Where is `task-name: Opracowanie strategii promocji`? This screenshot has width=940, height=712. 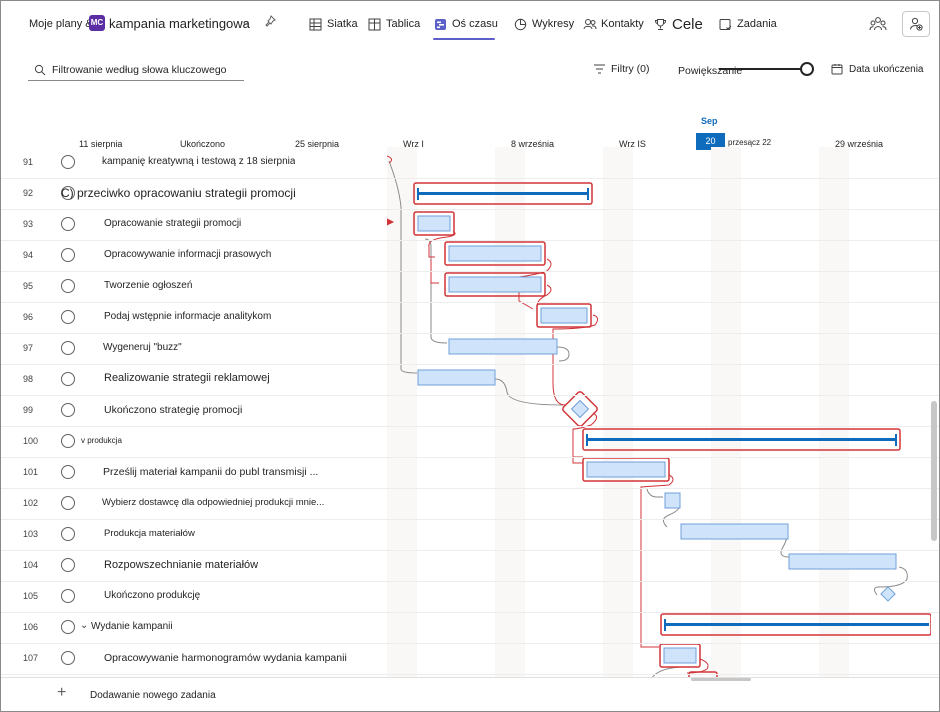 task-name: Opracowanie strategii promocji is located at coordinates (172, 223).